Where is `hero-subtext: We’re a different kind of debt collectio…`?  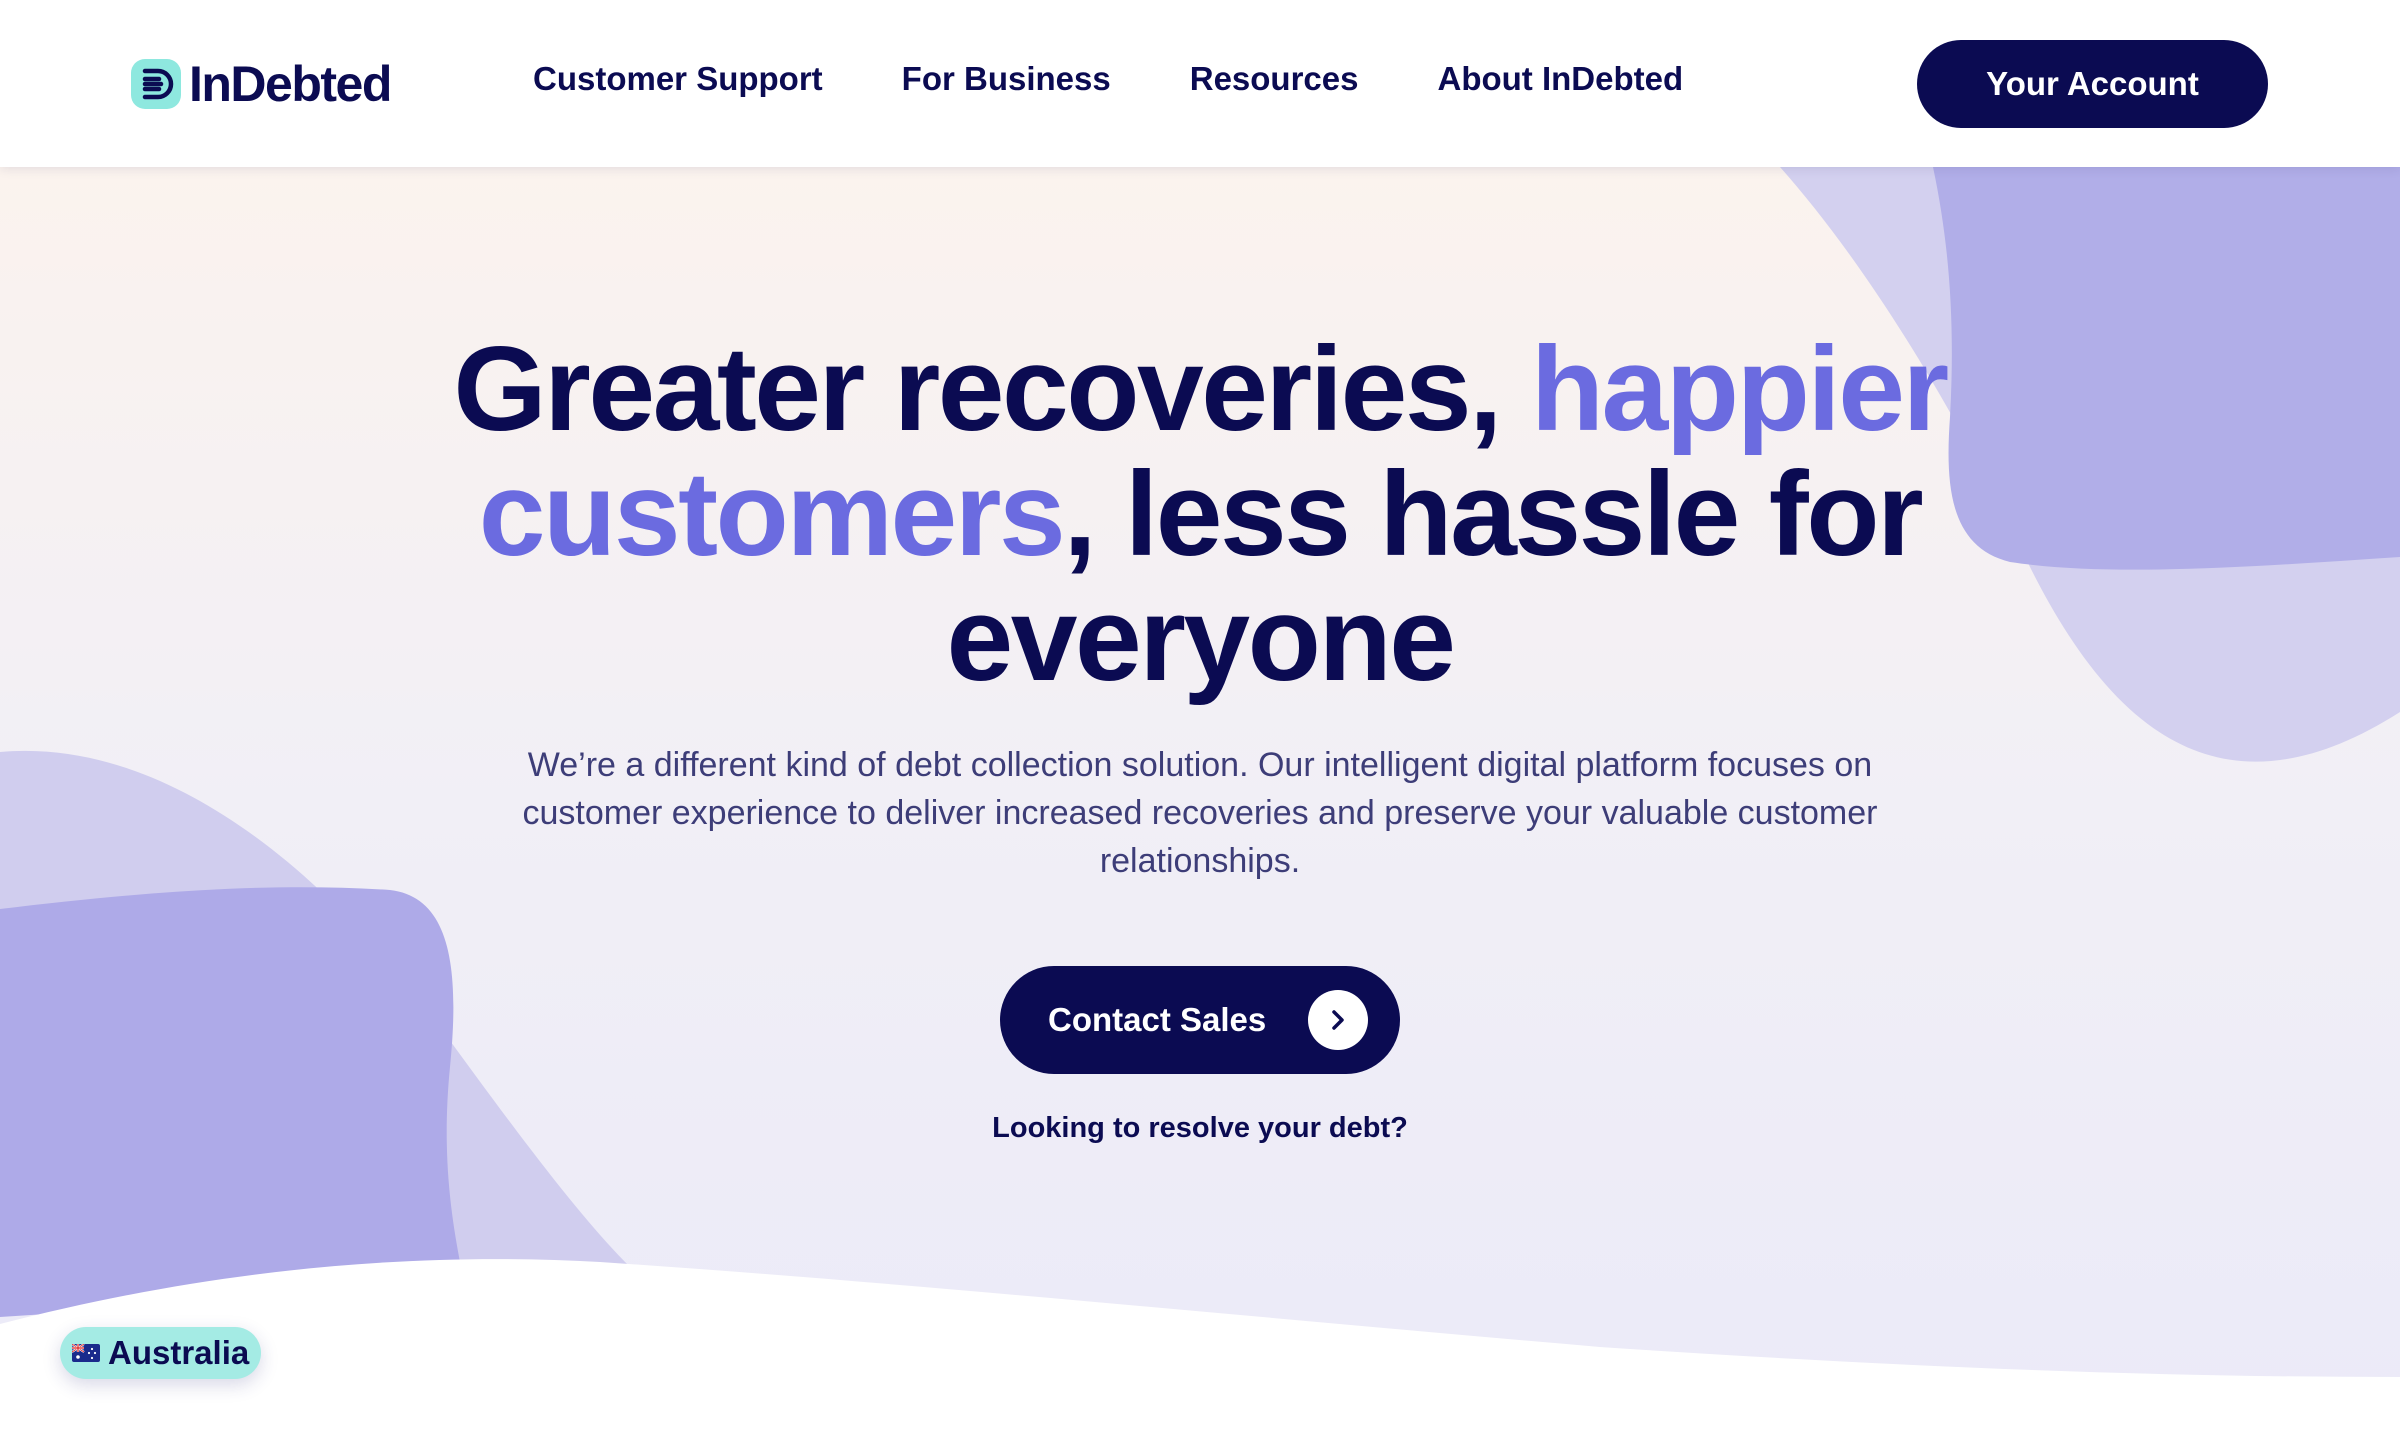
hero-subtext: We’re a different kind of debt collectio… is located at coordinates (1200, 813).